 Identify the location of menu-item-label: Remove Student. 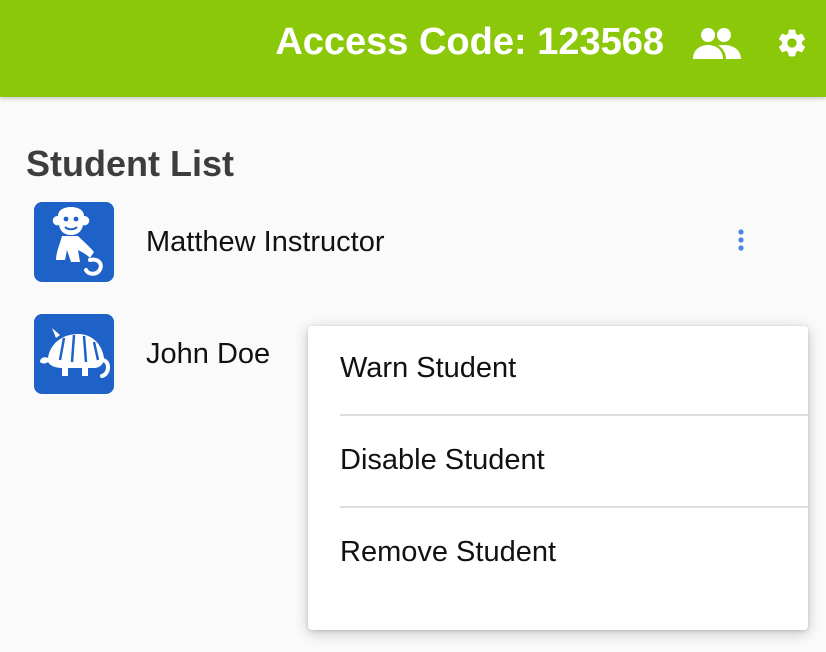
(448, 552).